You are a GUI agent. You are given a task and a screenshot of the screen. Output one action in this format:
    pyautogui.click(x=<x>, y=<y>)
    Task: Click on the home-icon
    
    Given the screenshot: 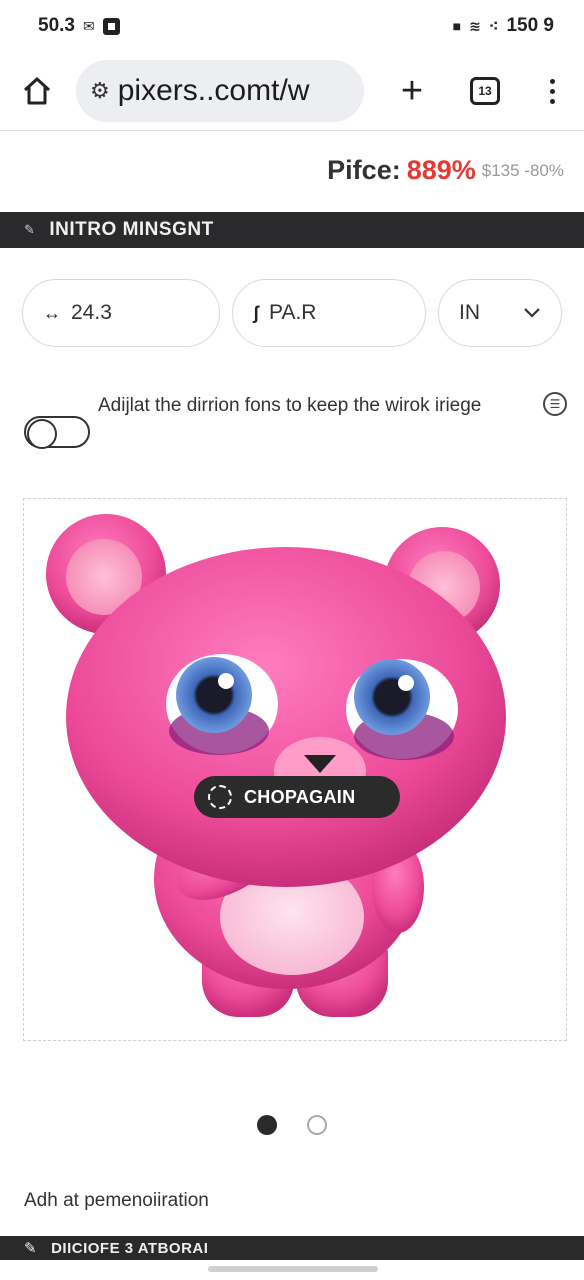 What is the action you would take?
    pyautogui.click(x=37, y=91)
    